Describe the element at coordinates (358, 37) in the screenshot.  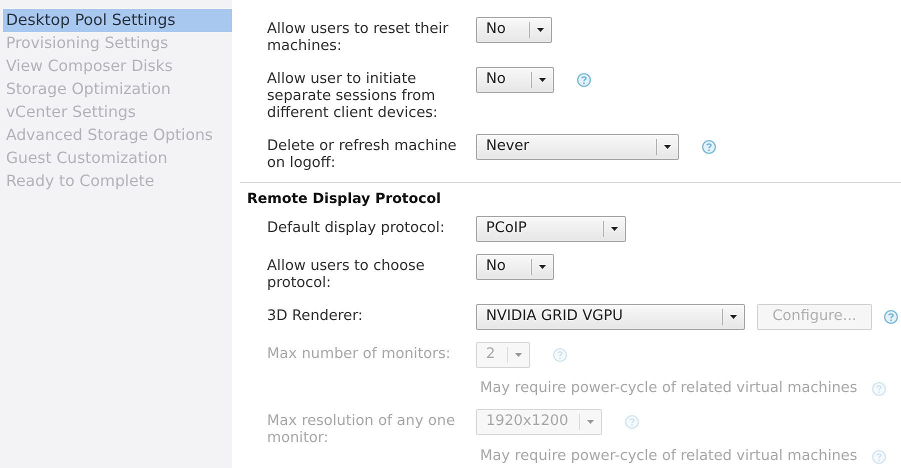
I see `setting-label: Allow users to reset their machines:` at that location.